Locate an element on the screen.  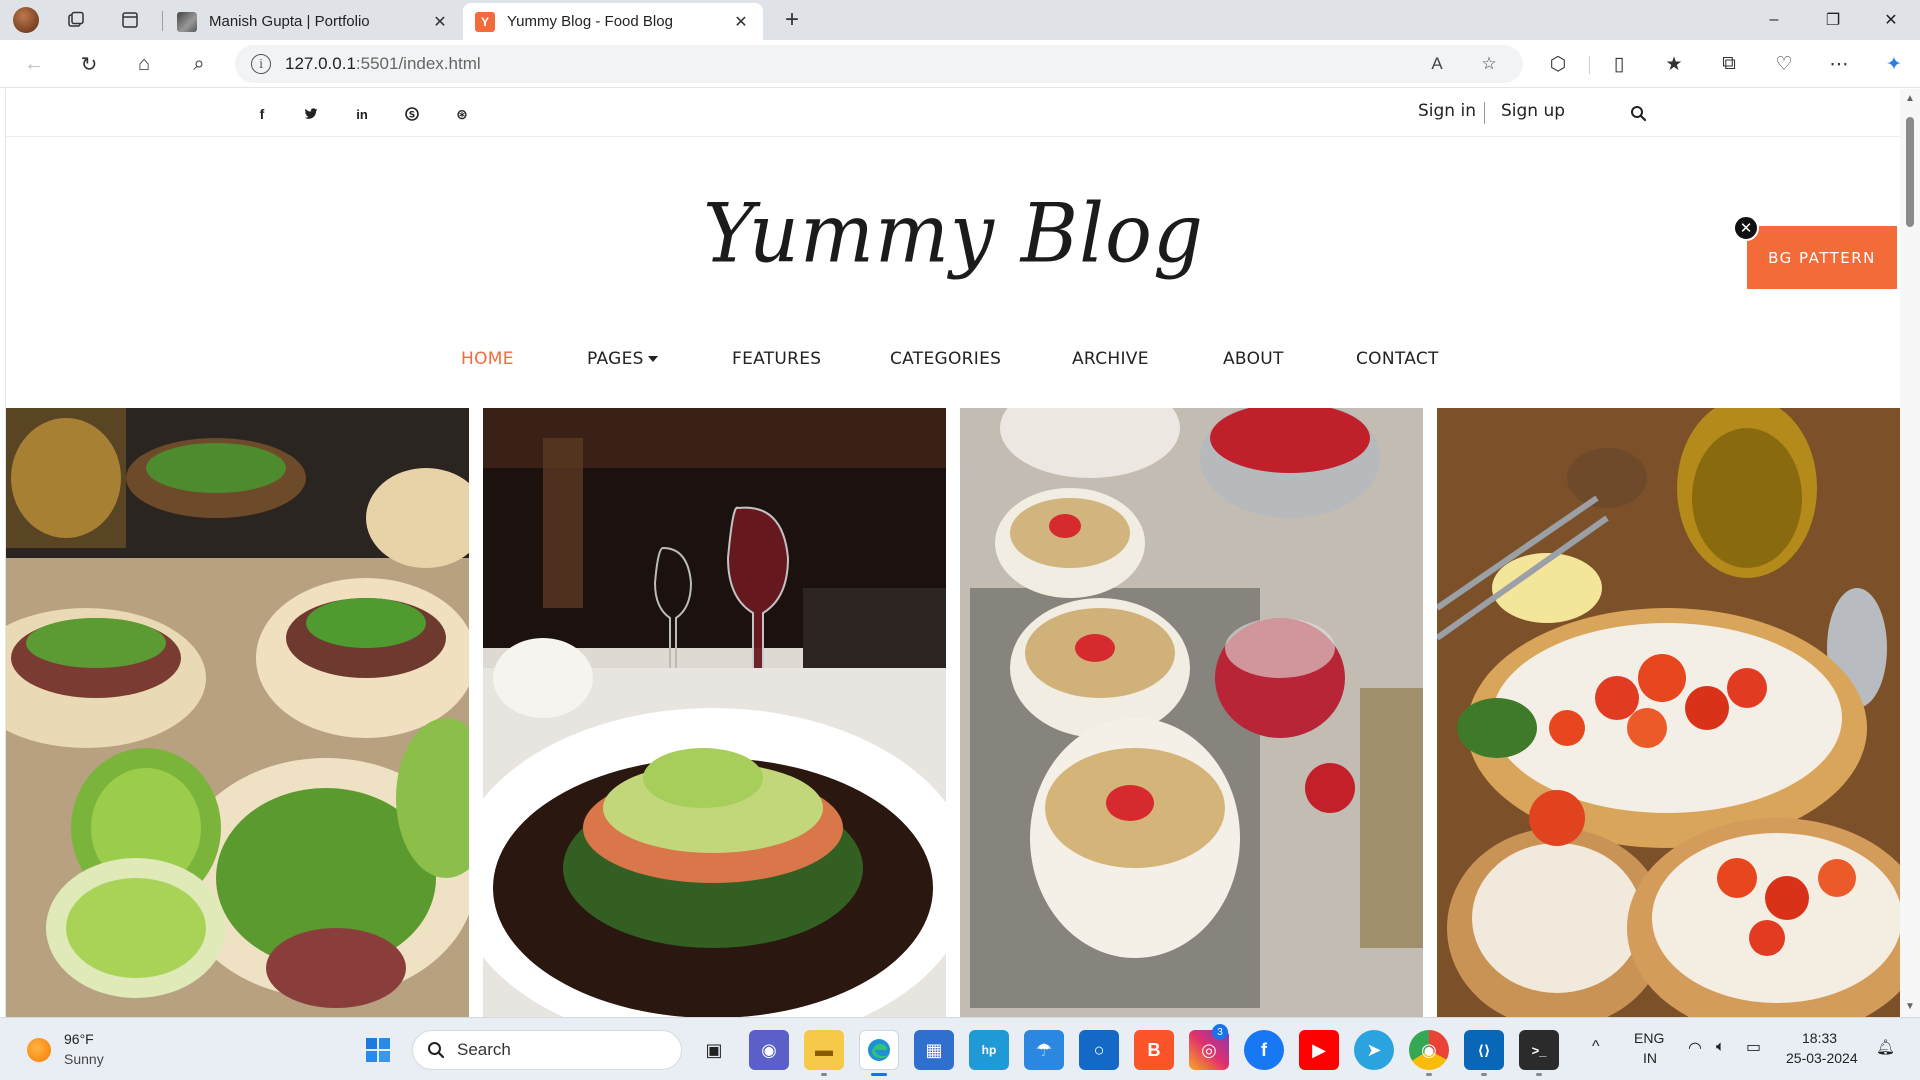
home-button: ⌂ is located at coordinates (144, 64).